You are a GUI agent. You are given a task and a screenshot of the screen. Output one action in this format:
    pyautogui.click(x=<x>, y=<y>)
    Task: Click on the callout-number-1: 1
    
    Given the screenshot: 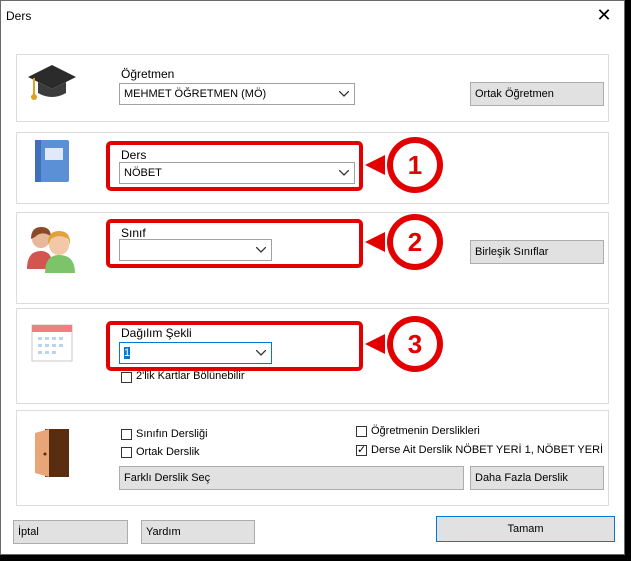 What is the action you would take?
    pyautogui.click(x=415, y=165)
    